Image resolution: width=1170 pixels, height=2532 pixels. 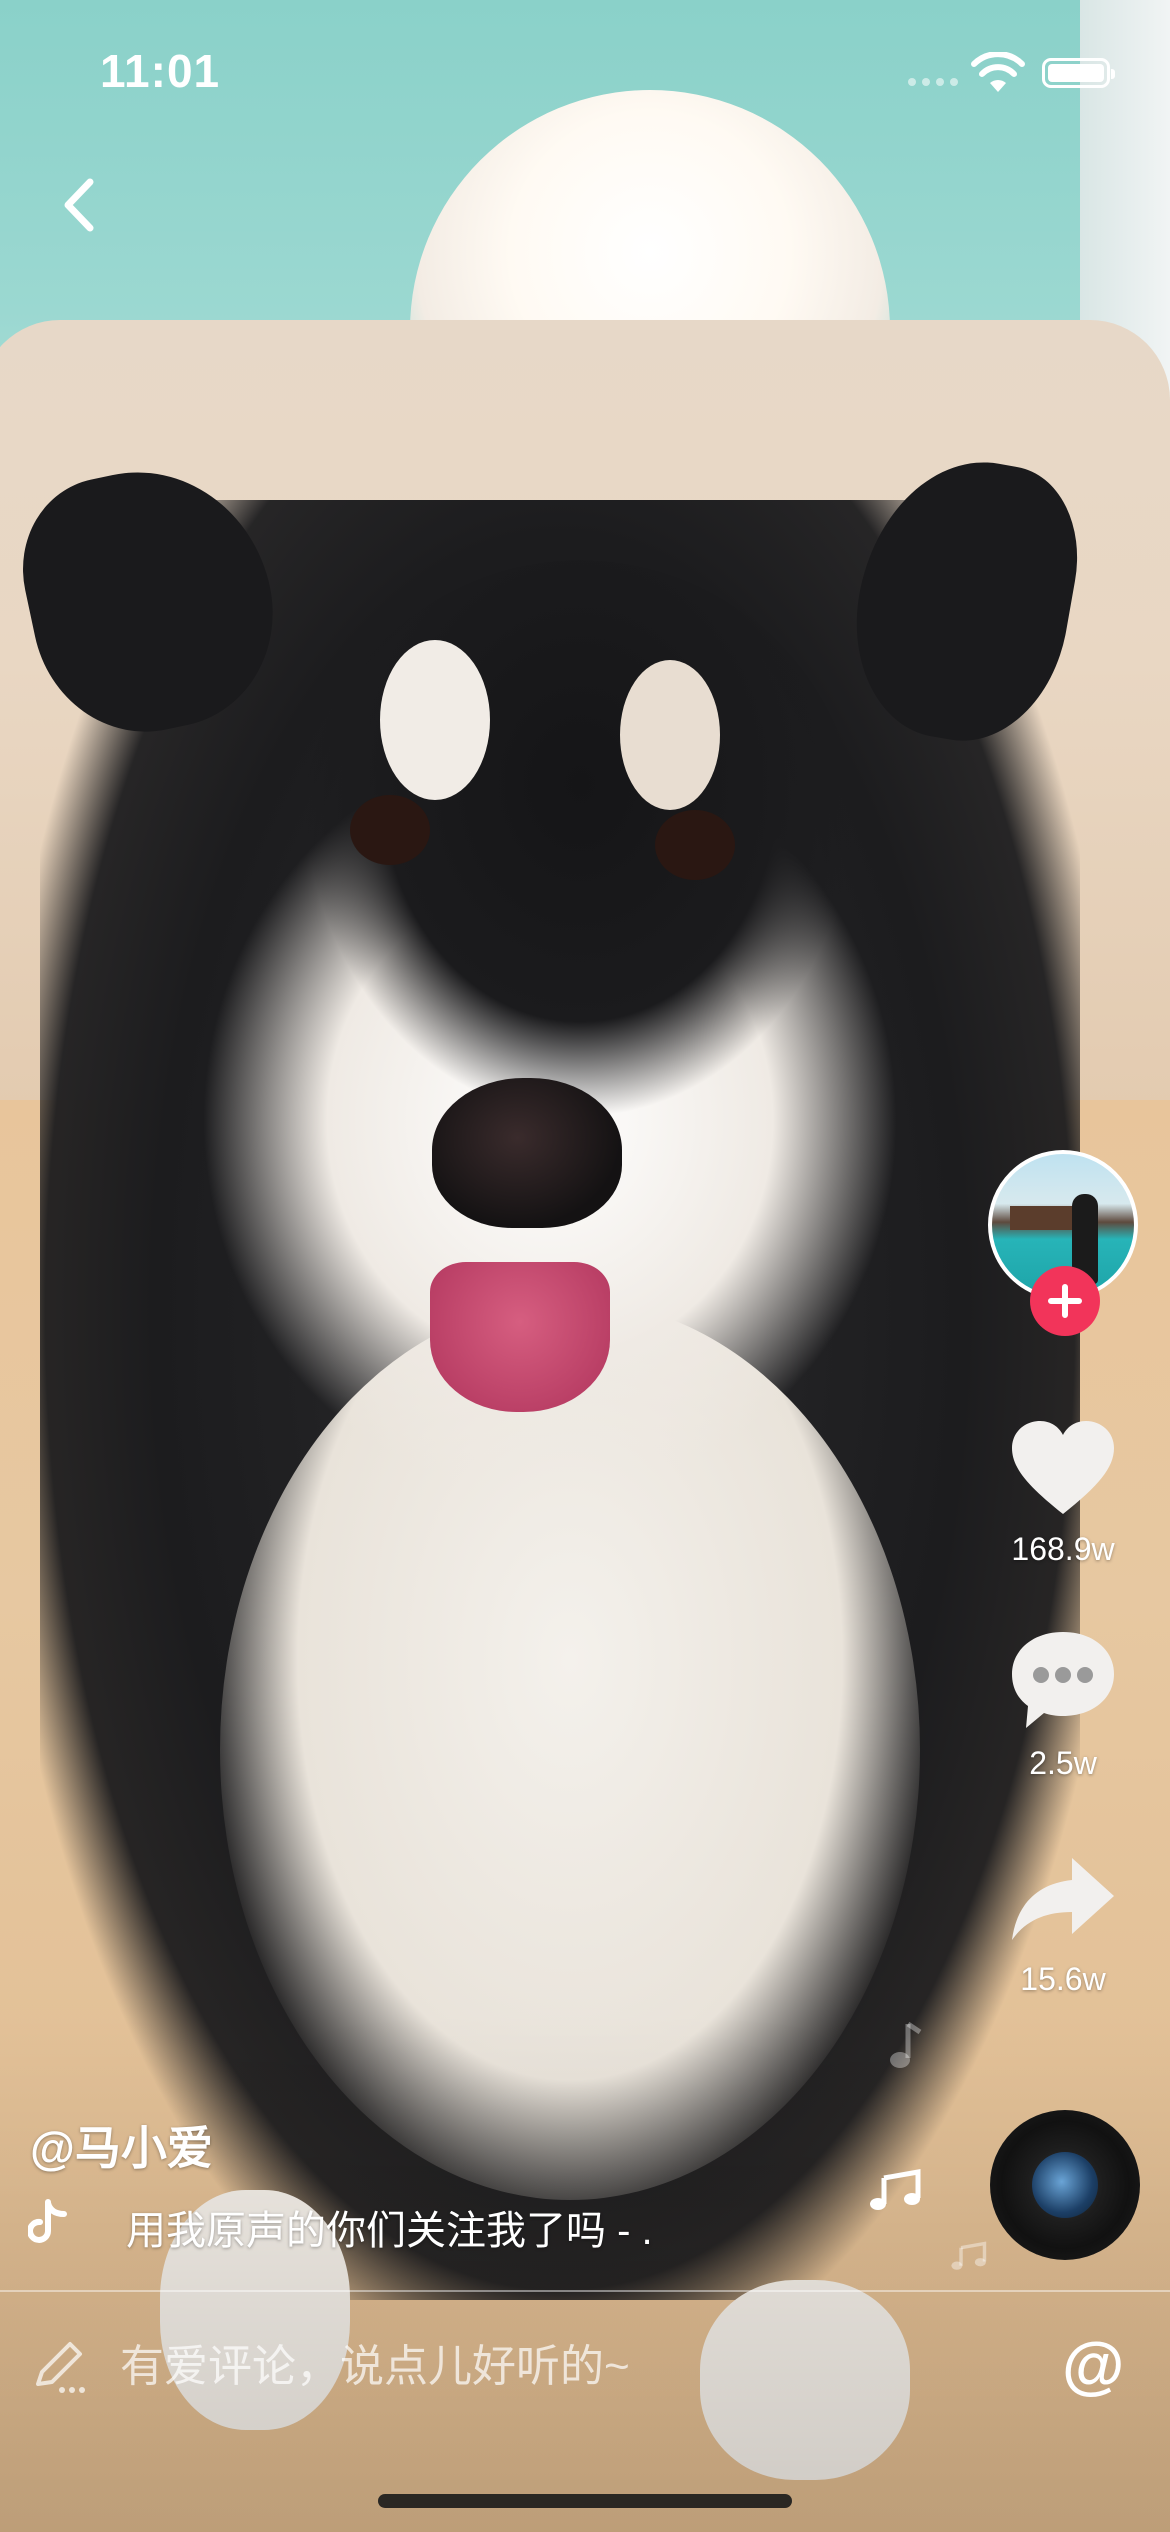 What do you see at coordinates (670, 735) in the screenshot?
I see `dog-brow-right` at bounding box center [670, 735].